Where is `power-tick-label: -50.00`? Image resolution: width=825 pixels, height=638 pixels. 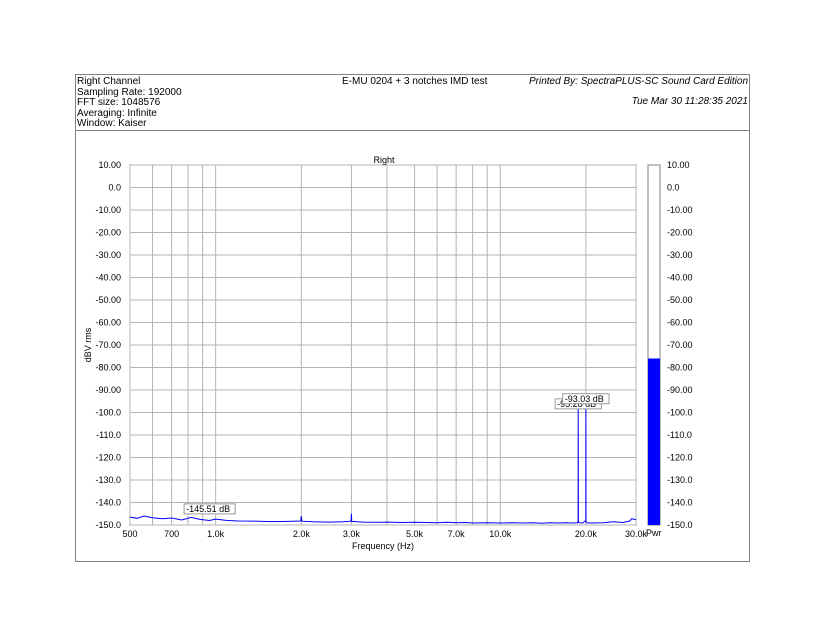
power-tick-label: -50.00 is located at coordinates (680, 300).